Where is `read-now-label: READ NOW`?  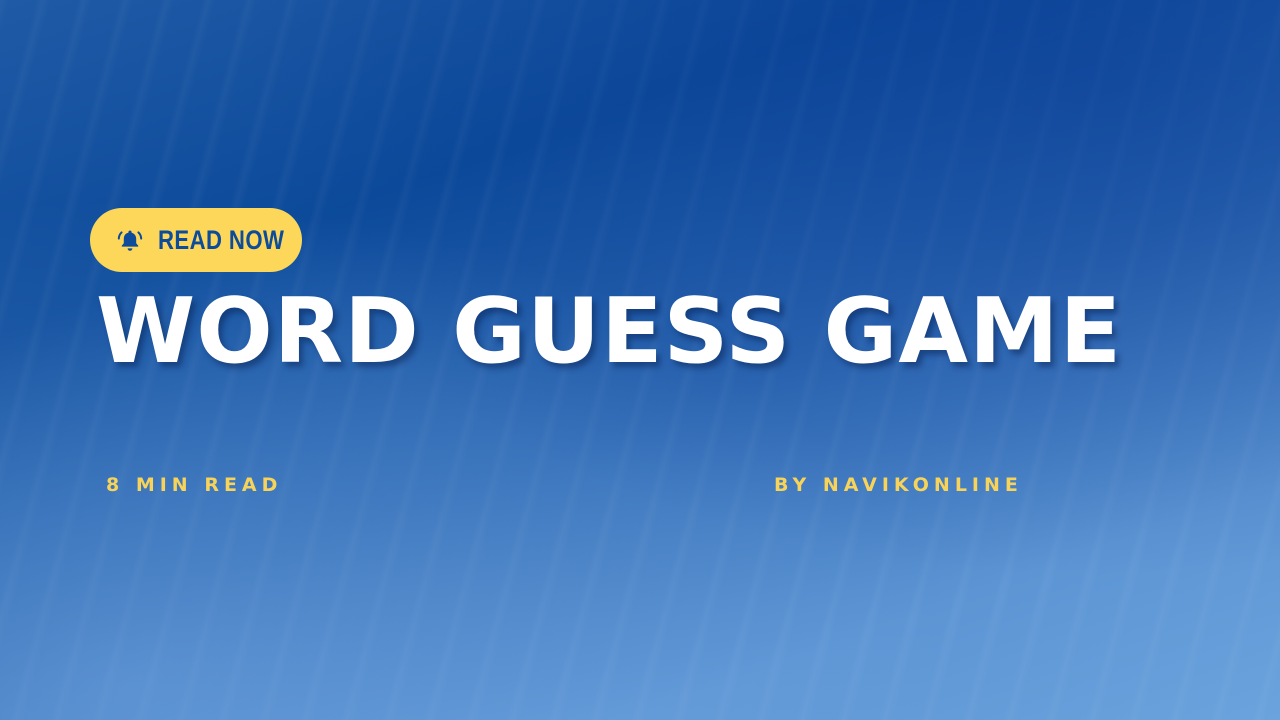
read-now-label: READ NOW is located at coordinates (221, 240).